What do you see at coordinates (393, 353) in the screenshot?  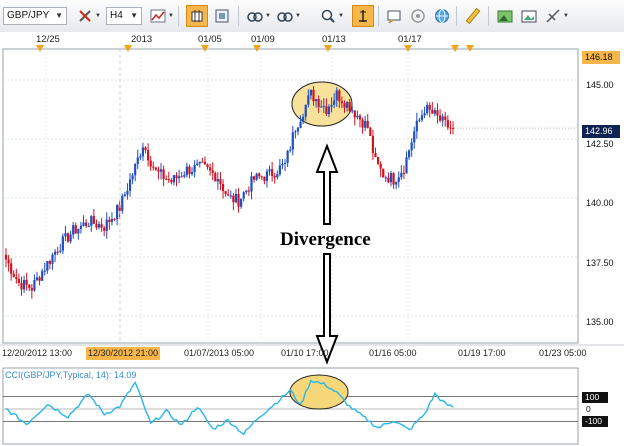 I see `time-axis-label: 01/16 05:00` at bounding box center [393, 353].